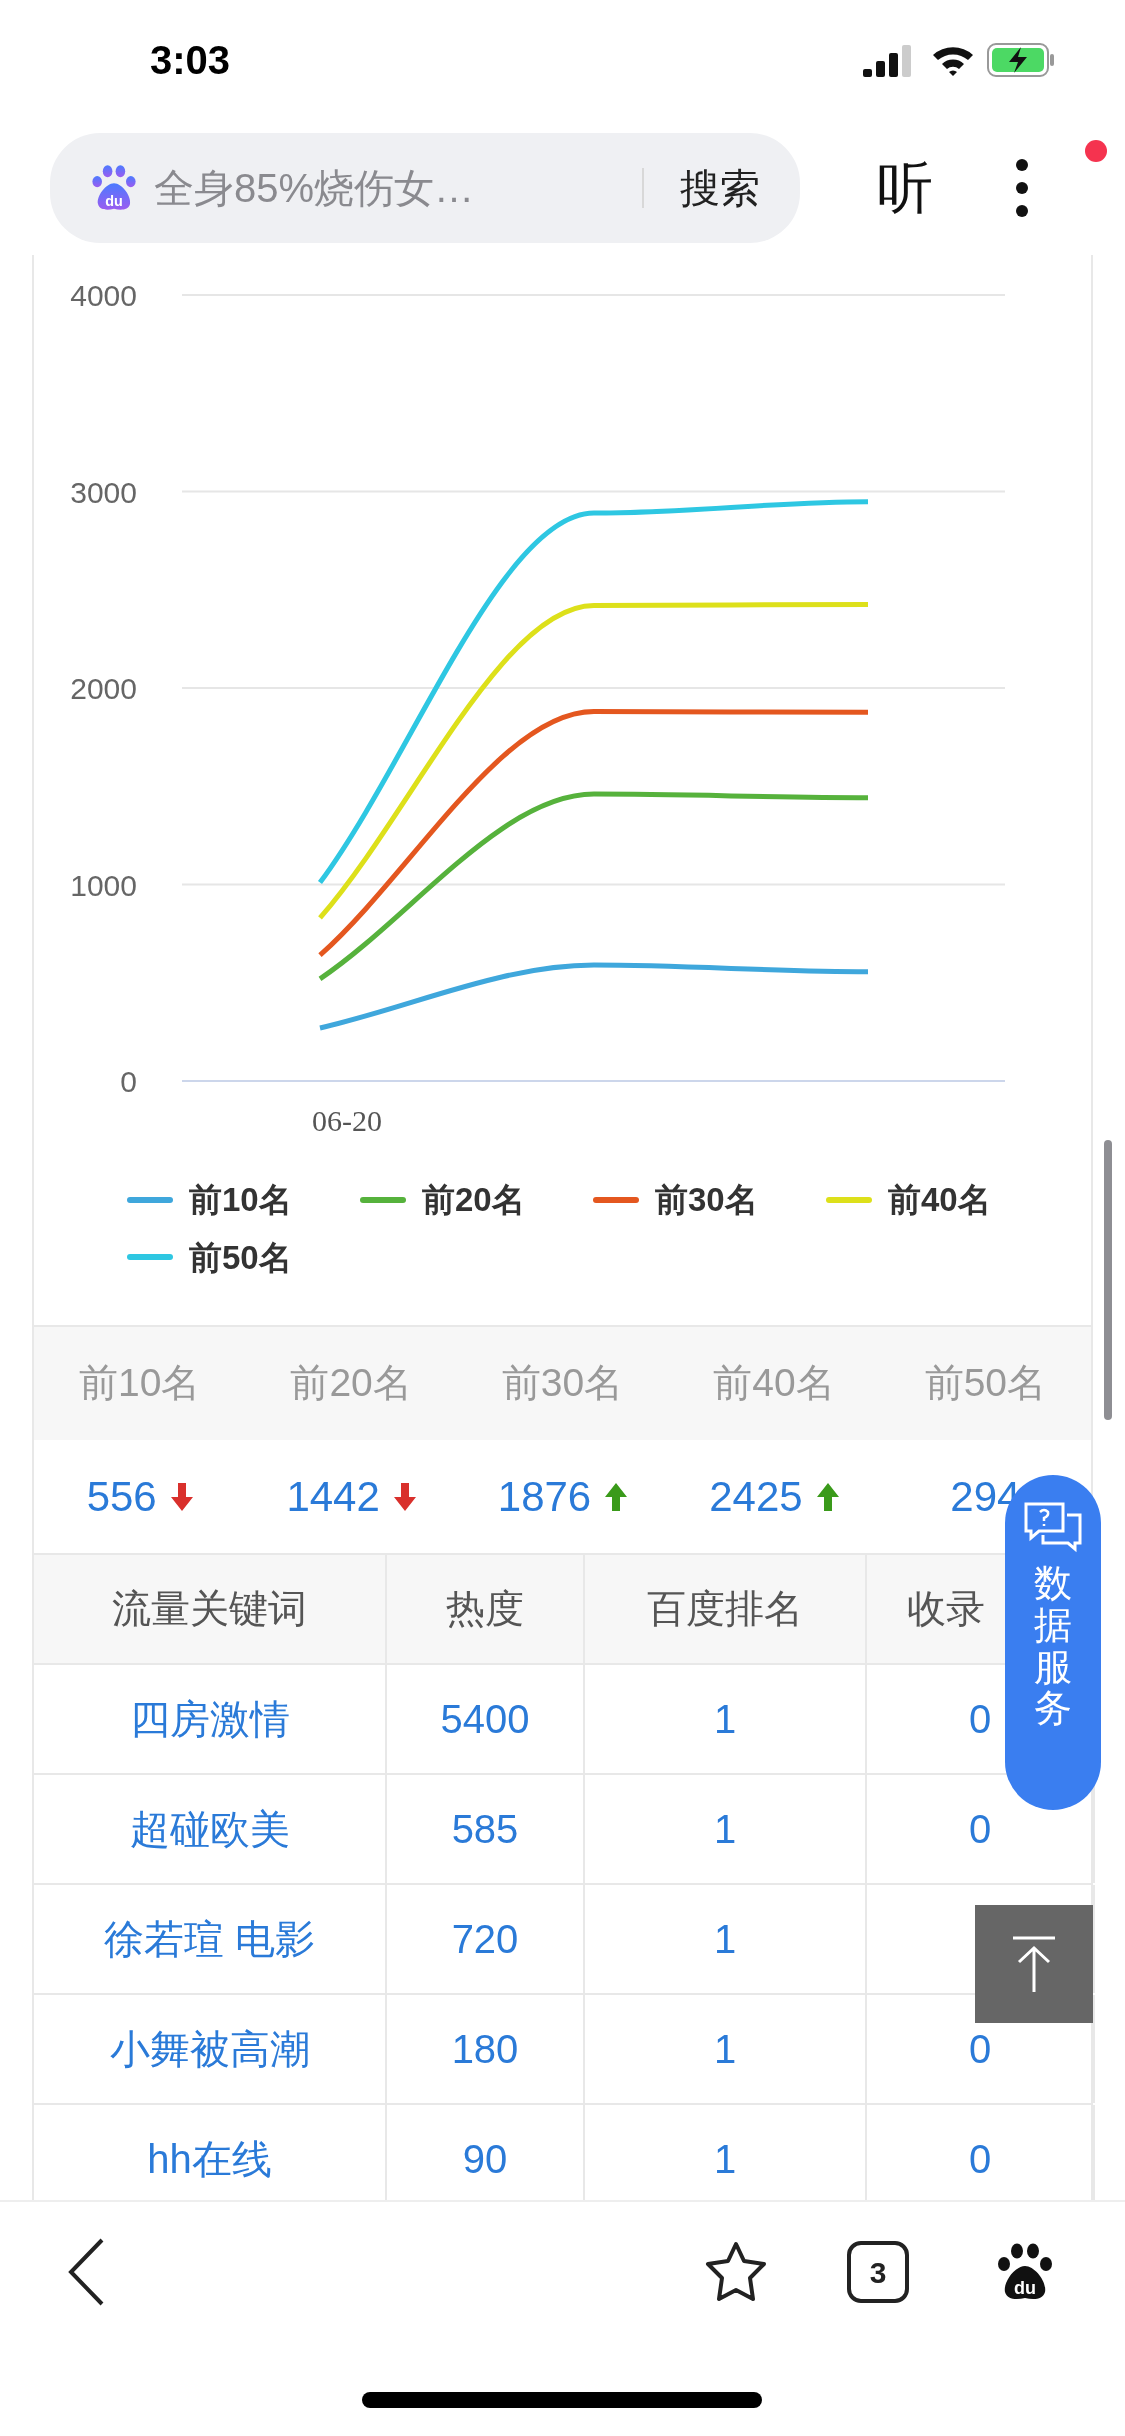 The image size is (1125, 2436). Describe the element at coordinates (486, 2152) in the screenshot. I see `table-cell: 90` at that location.